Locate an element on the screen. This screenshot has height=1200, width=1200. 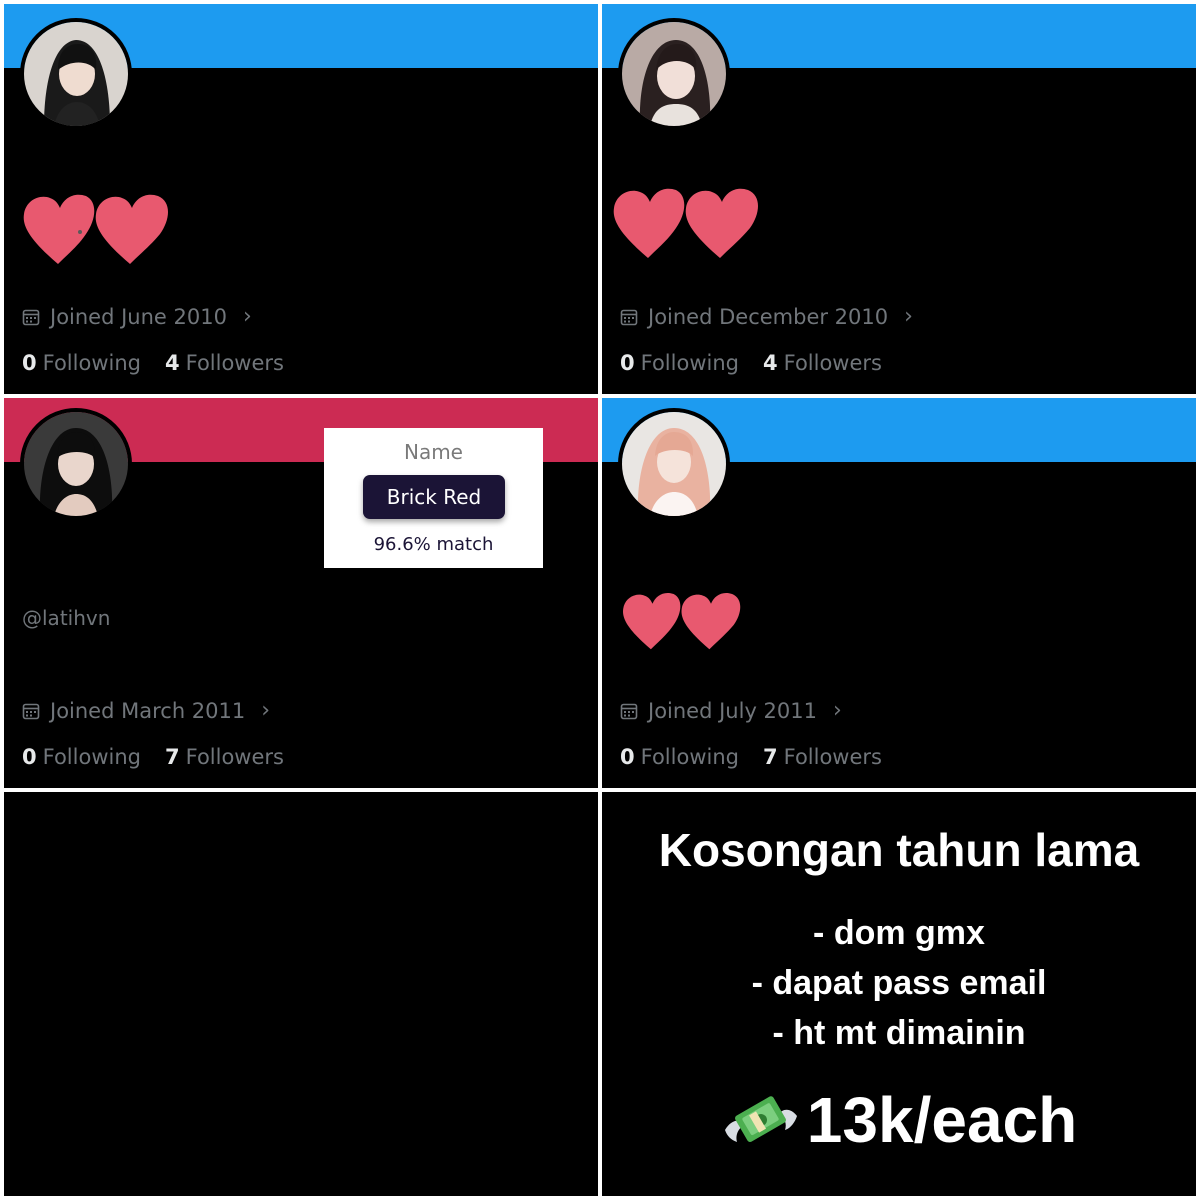
joined-text: Joined March 2011 is located at coordinates (148, 710).